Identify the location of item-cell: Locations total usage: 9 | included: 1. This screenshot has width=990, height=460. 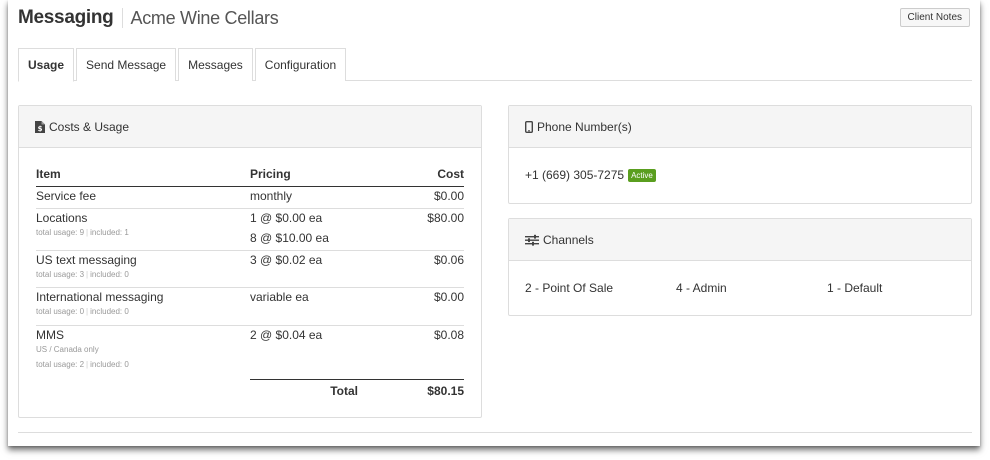
(143, 228).